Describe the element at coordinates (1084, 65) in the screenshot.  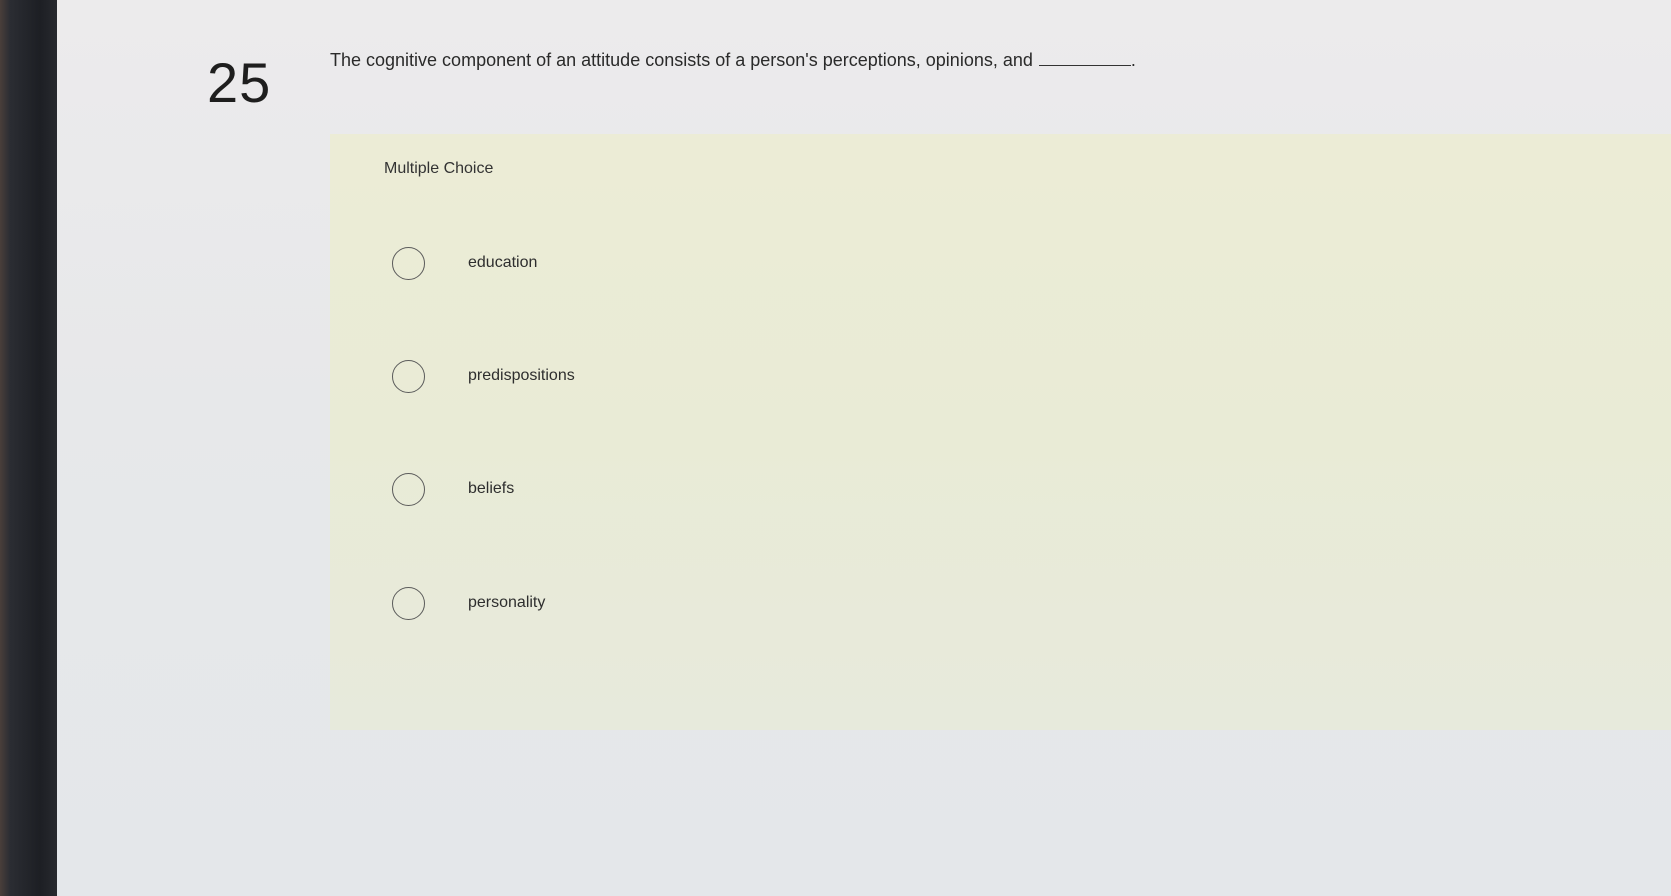
I see `answer-blank` at that location.